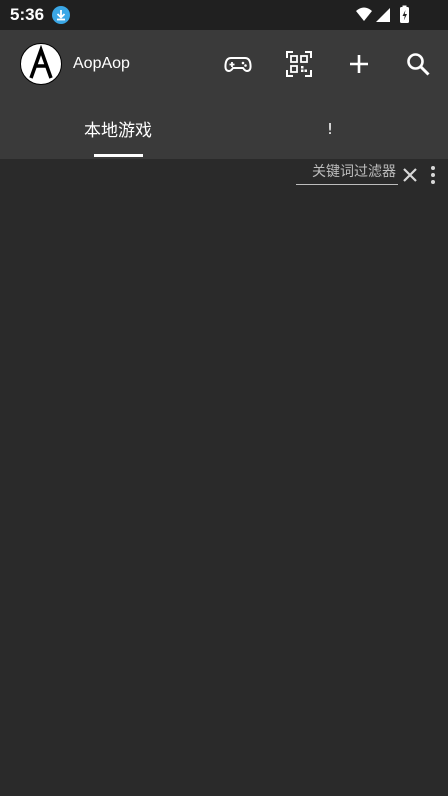 Image resolution: width=448 pixels, height=796 pixels. I want to click on signal-icon, so click(383, 15).